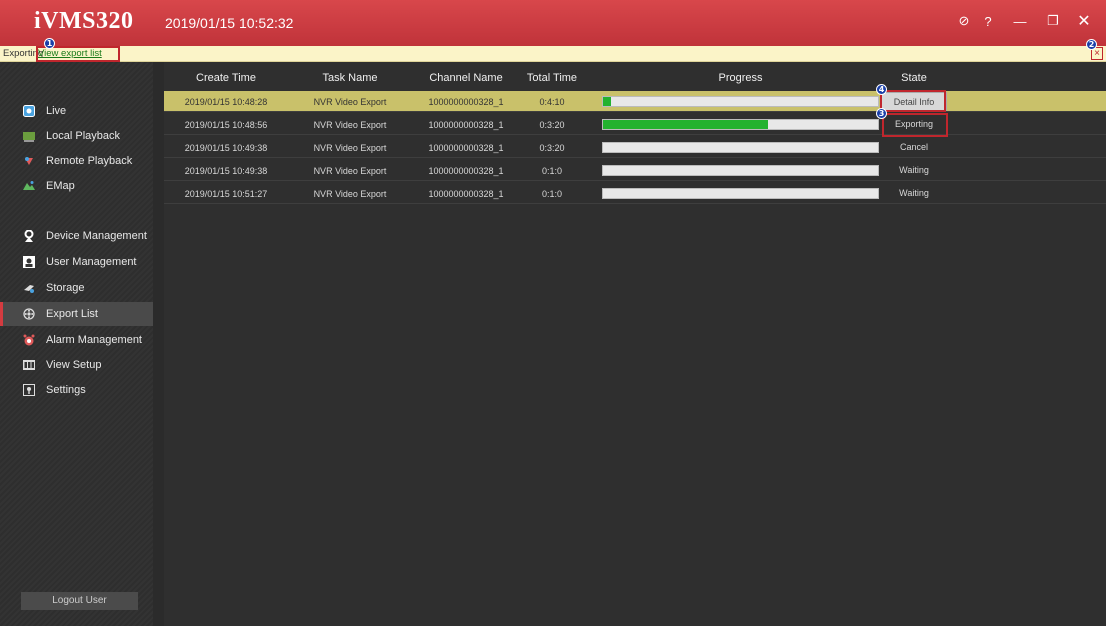  I want to click on detail-info-button: Detail Info, so click(914, 101).